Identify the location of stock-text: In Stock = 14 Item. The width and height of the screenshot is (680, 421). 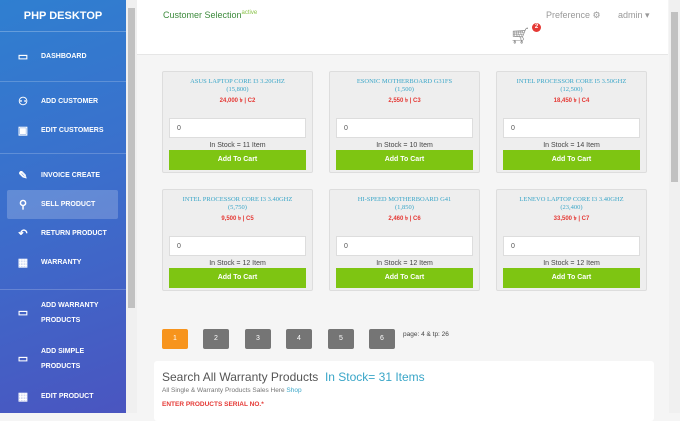
(571, 145).